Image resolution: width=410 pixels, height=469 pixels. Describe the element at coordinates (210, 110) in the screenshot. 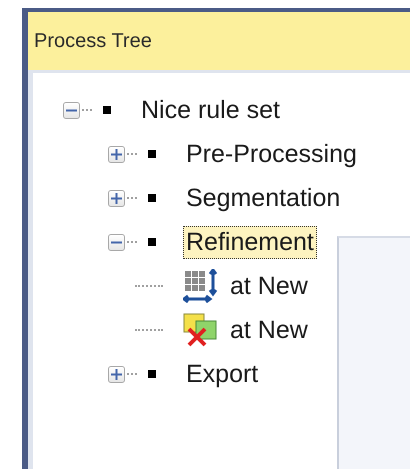

I see `tree-item: Nice rule set` at that location.